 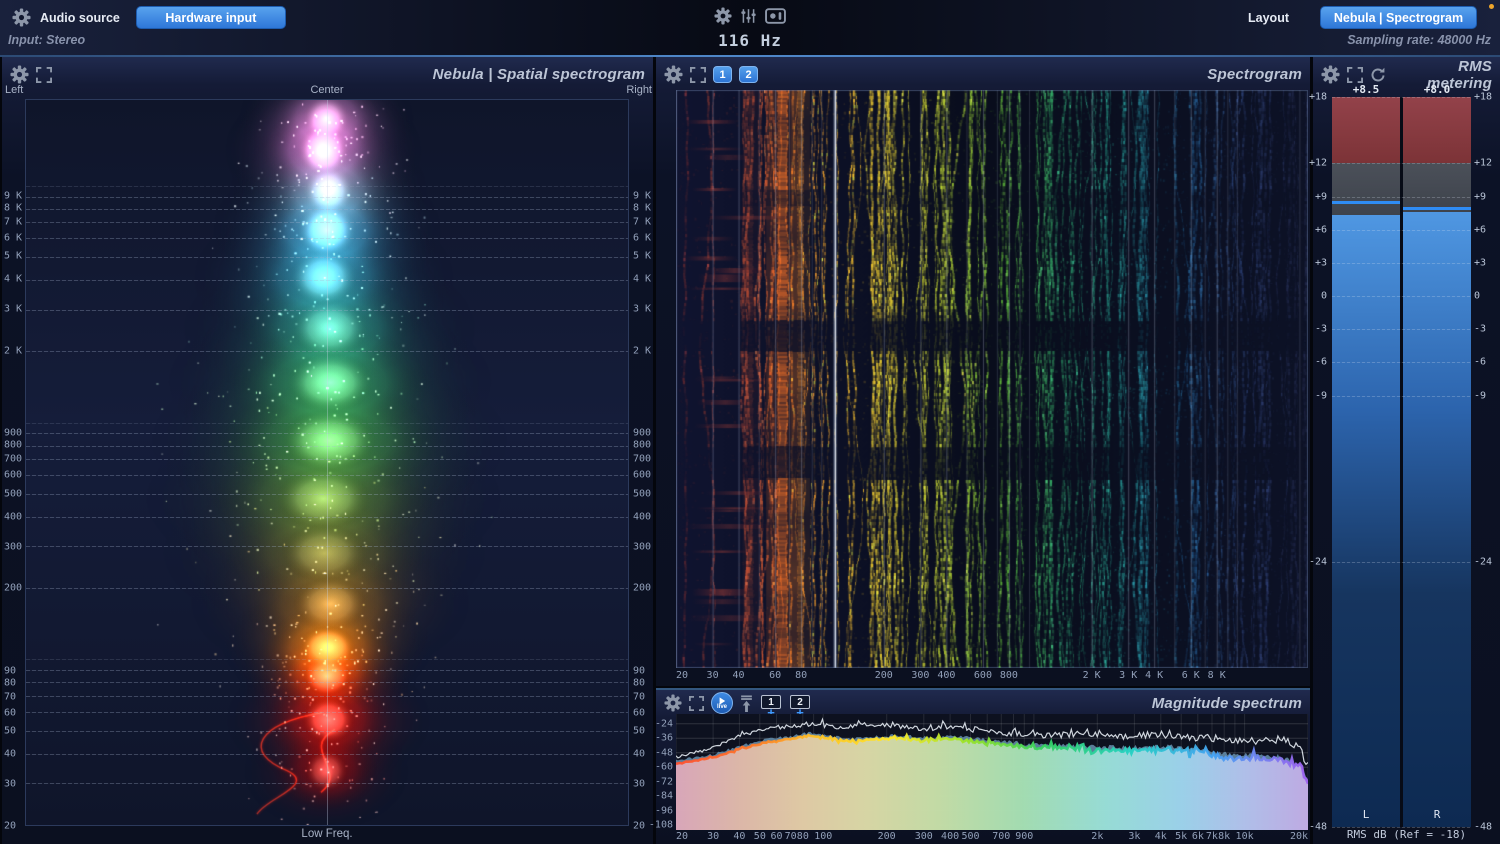 What do you see at coordinates (663, 738) in the screenshot?
I see `magnitude-db-tick-label: -36` at bounding box center [663, 738].